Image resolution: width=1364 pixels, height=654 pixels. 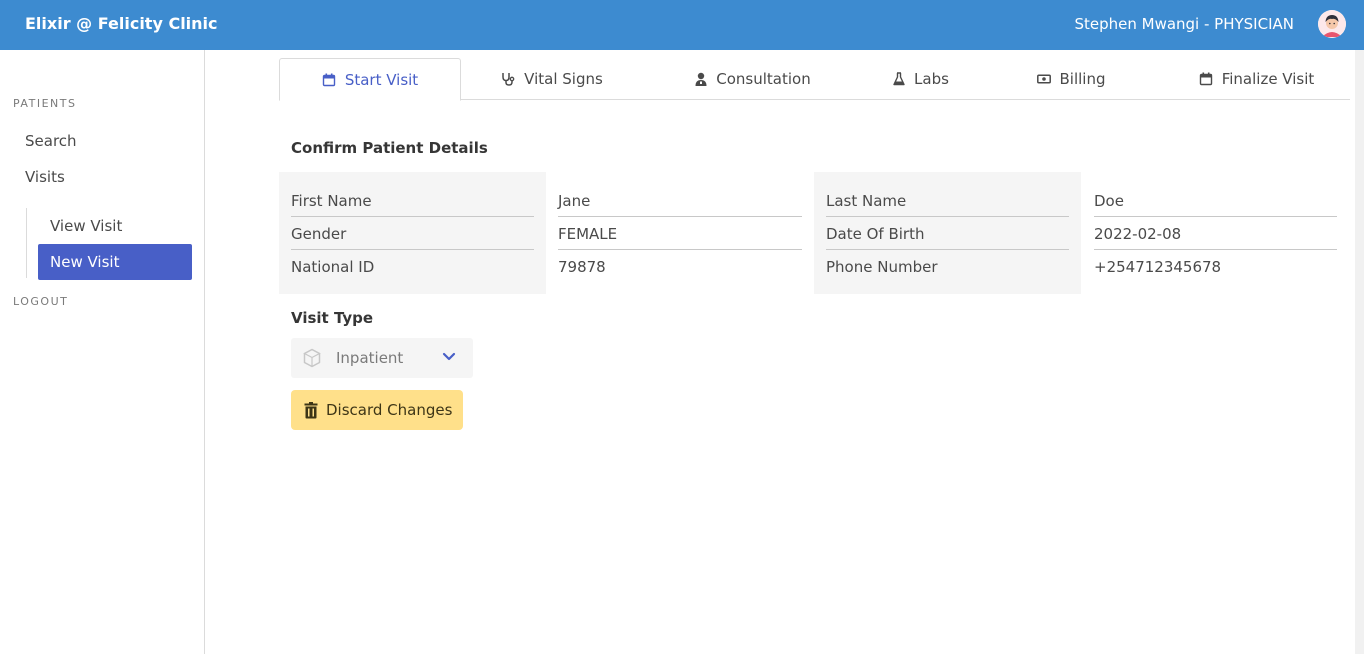 What do you see at coordinates (1184, 24) in the screenshot?
I see `user-name: Stephen Mwangi - PHYSICIAN` at bounding box center [1184, 24].